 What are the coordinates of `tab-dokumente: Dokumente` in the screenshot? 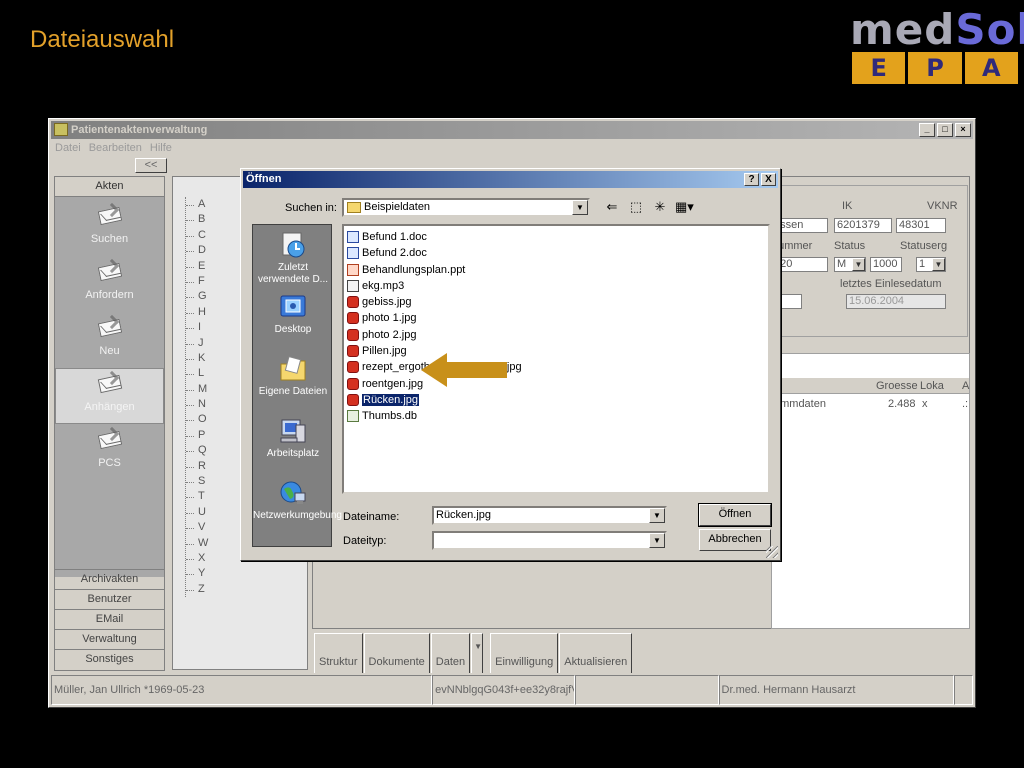 It's located at (396, 653).